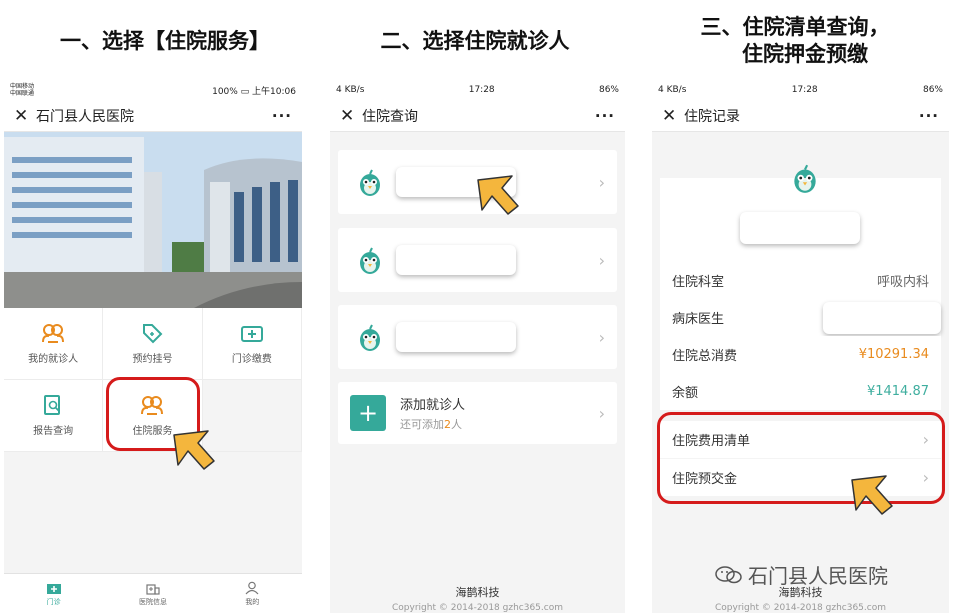  What do you see at coordinates (800, 116) in the screenshot?
I see `navbar: ✕ 住院记录 ···` at bounding box center [800, 116].